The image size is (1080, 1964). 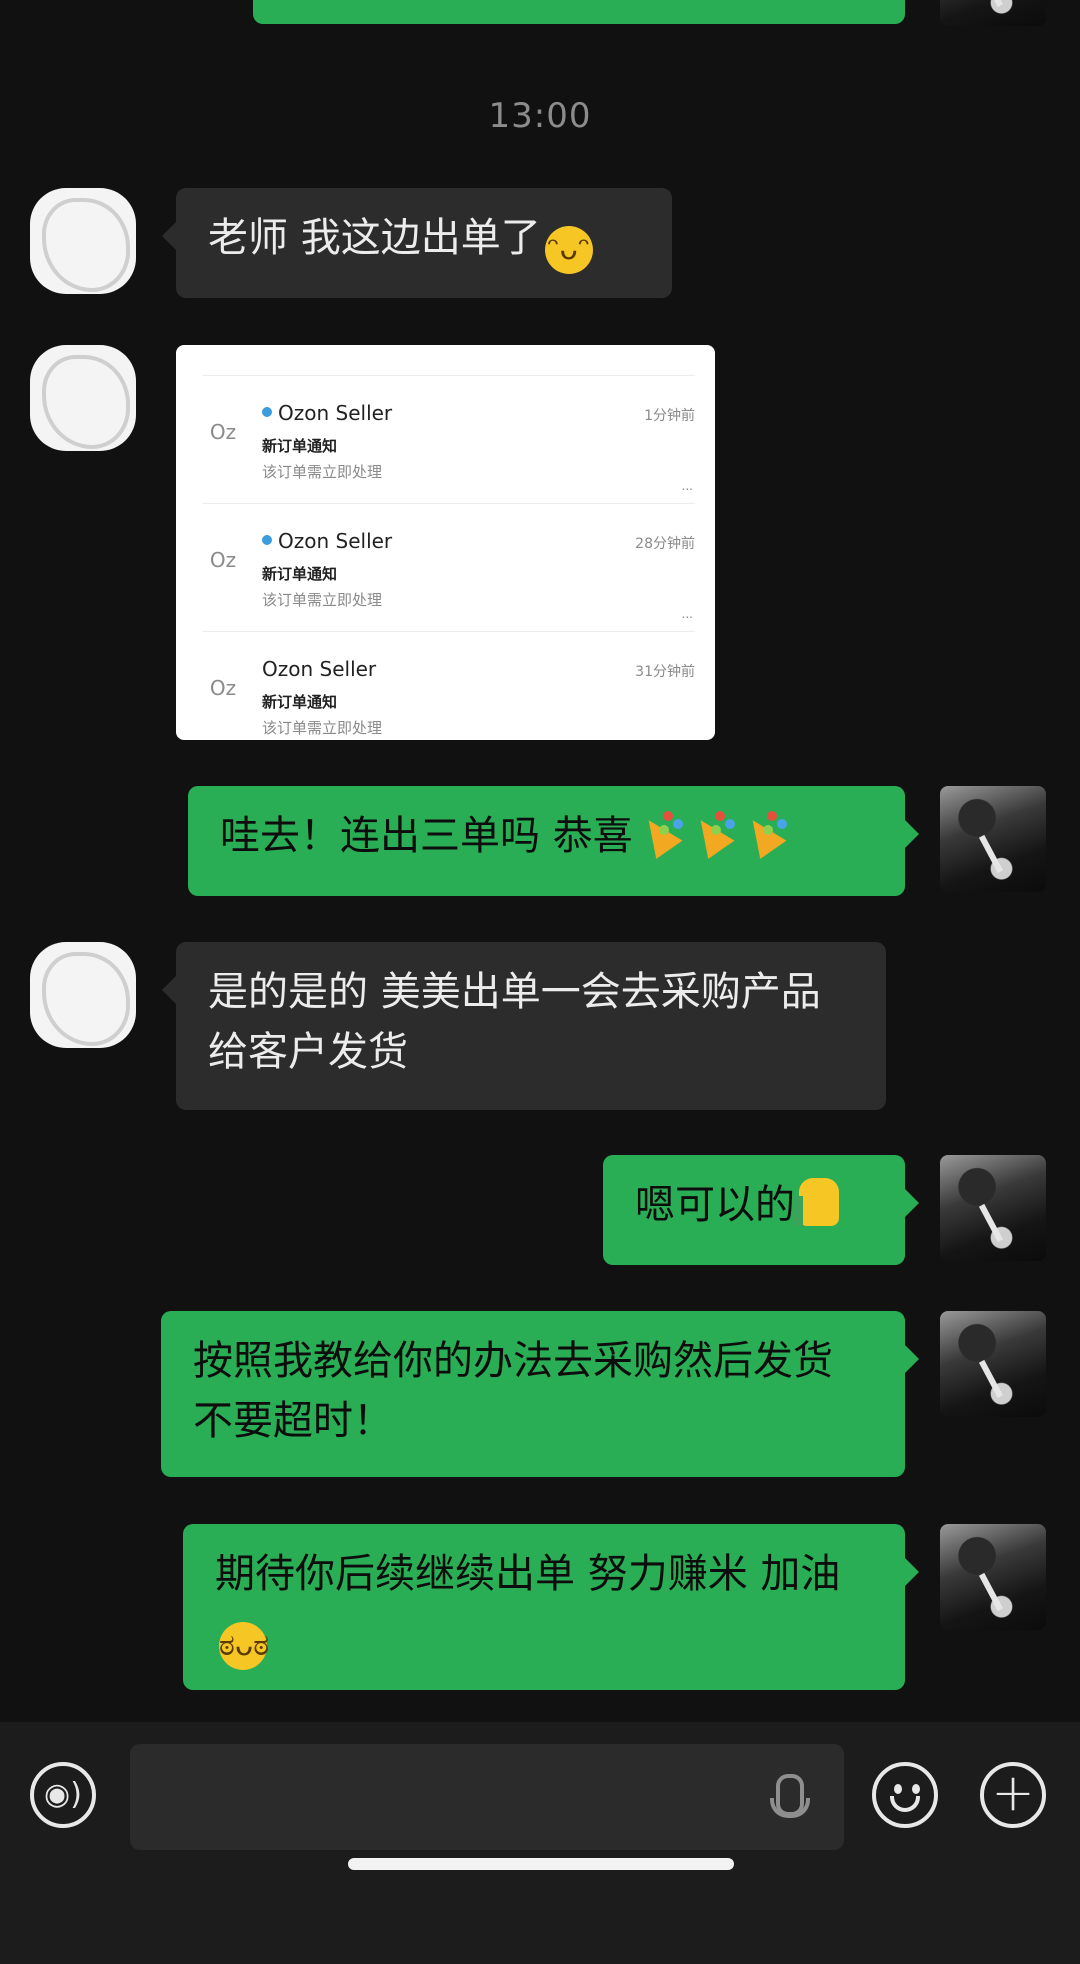 I want to click on message-text: 嗯可以的, so click(x=715, y=1205).